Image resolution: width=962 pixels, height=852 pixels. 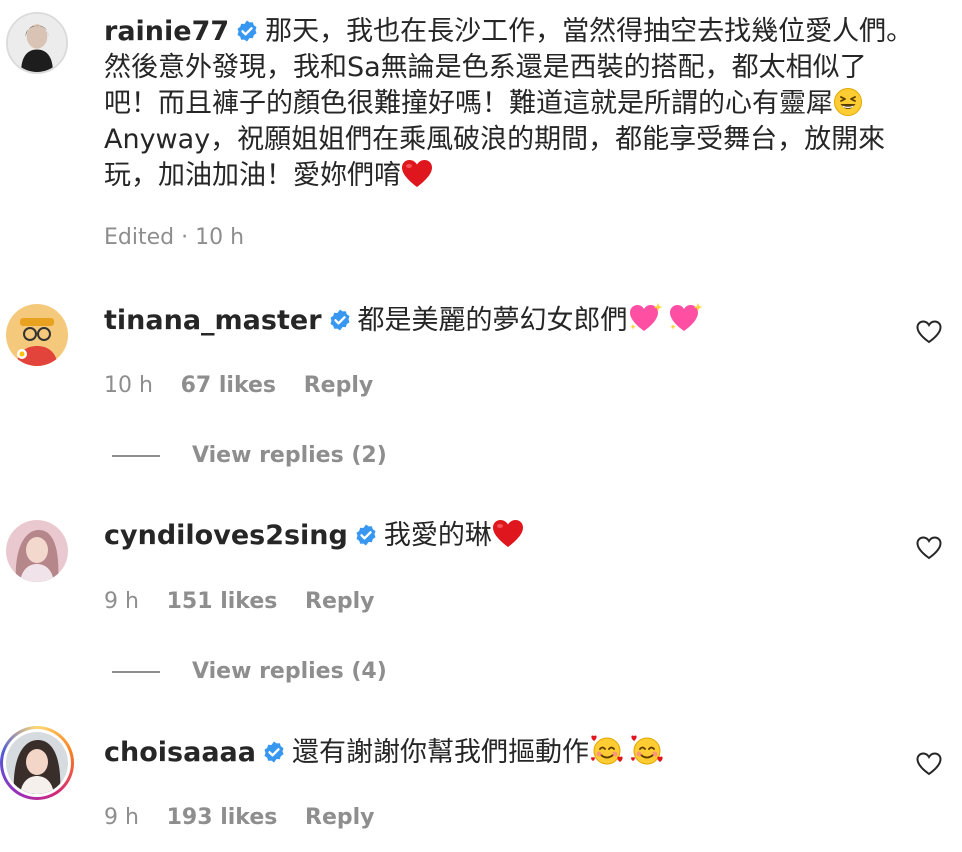 I want to click on comment-text: 我愛的琳, so click(x=437, y=535).